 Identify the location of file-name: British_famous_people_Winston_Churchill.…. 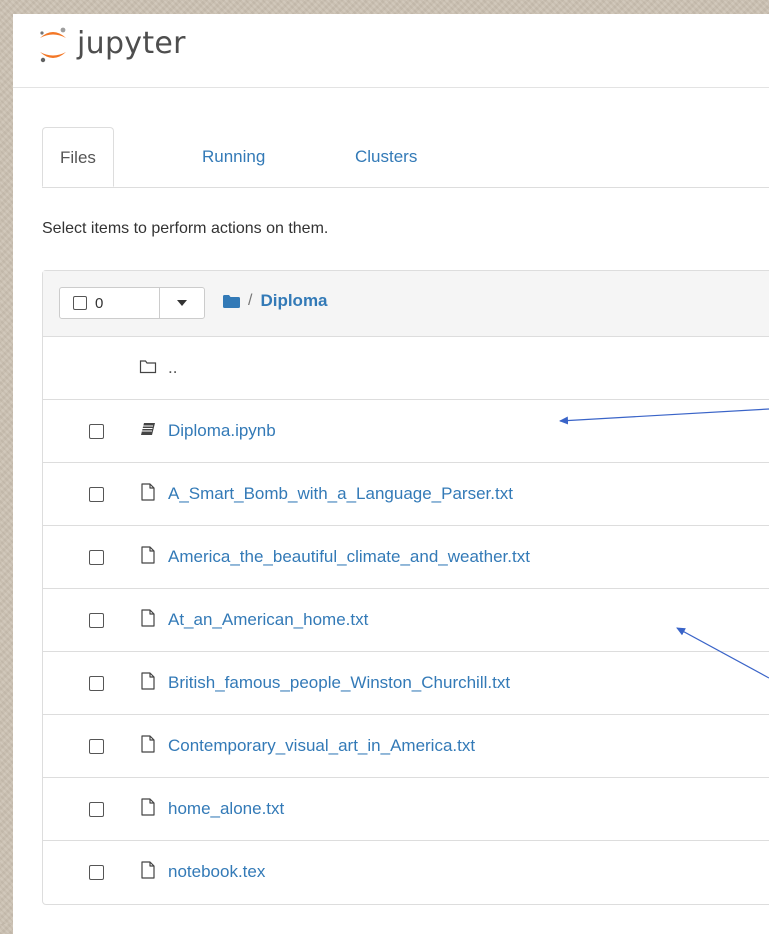
(339, 683).